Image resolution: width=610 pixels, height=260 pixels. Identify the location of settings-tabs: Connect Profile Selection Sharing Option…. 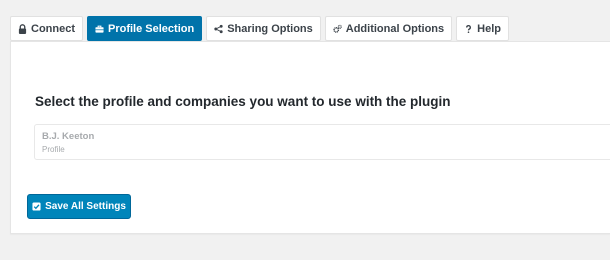
(259, 28).